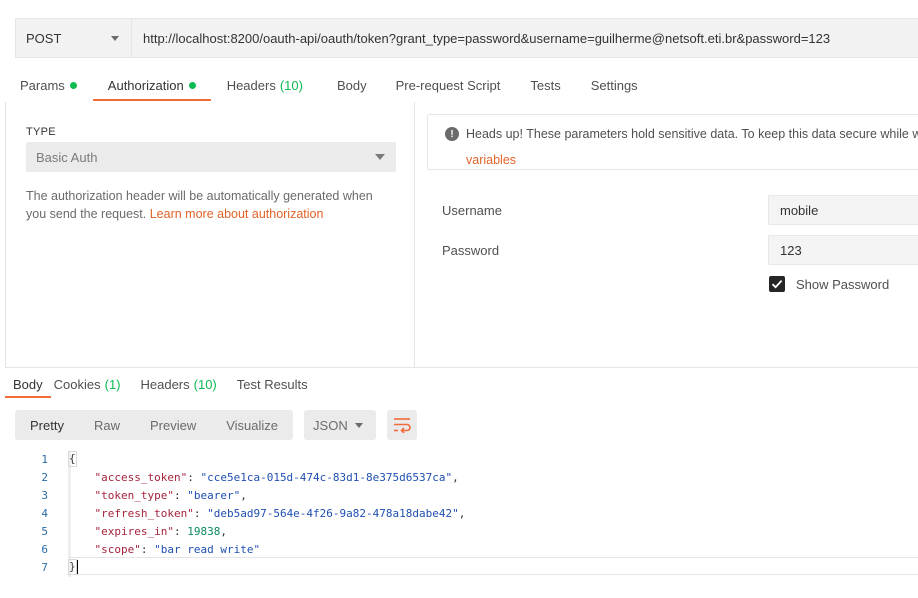 The height and width of the screenshot is (598, 918). What do you see at coordinates (134, 495) in the screenshot?
I see `json-key: "token_type"` at bounding box center [134, 495].